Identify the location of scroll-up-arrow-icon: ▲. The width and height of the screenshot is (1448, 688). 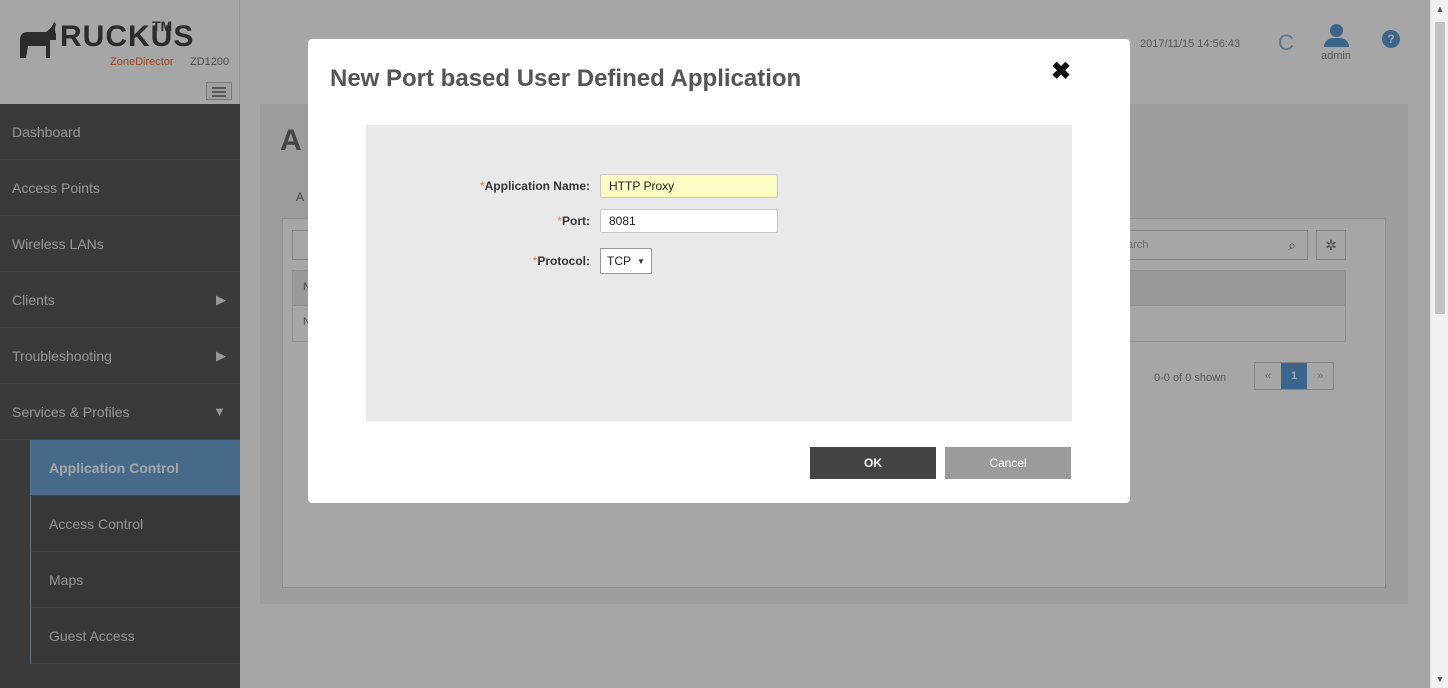
(1439, 9).